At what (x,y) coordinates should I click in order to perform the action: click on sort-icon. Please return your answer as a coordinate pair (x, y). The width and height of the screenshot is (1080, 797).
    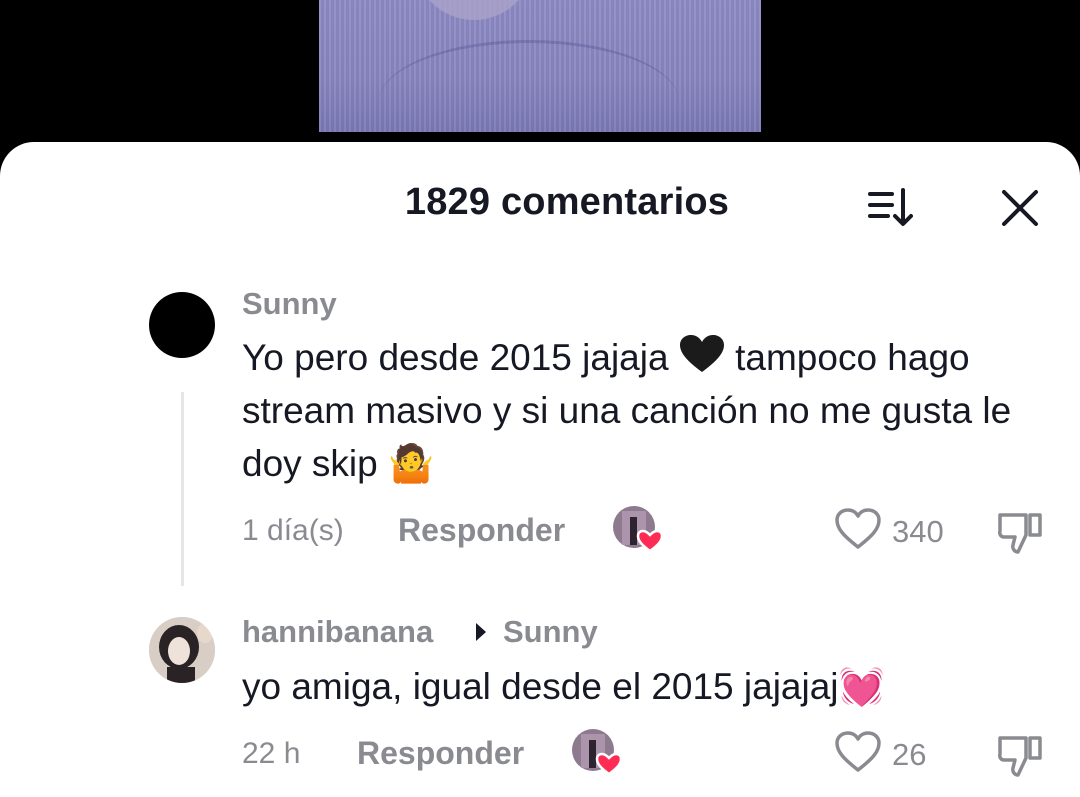
    Looking at the image, I should click on (890, 207).